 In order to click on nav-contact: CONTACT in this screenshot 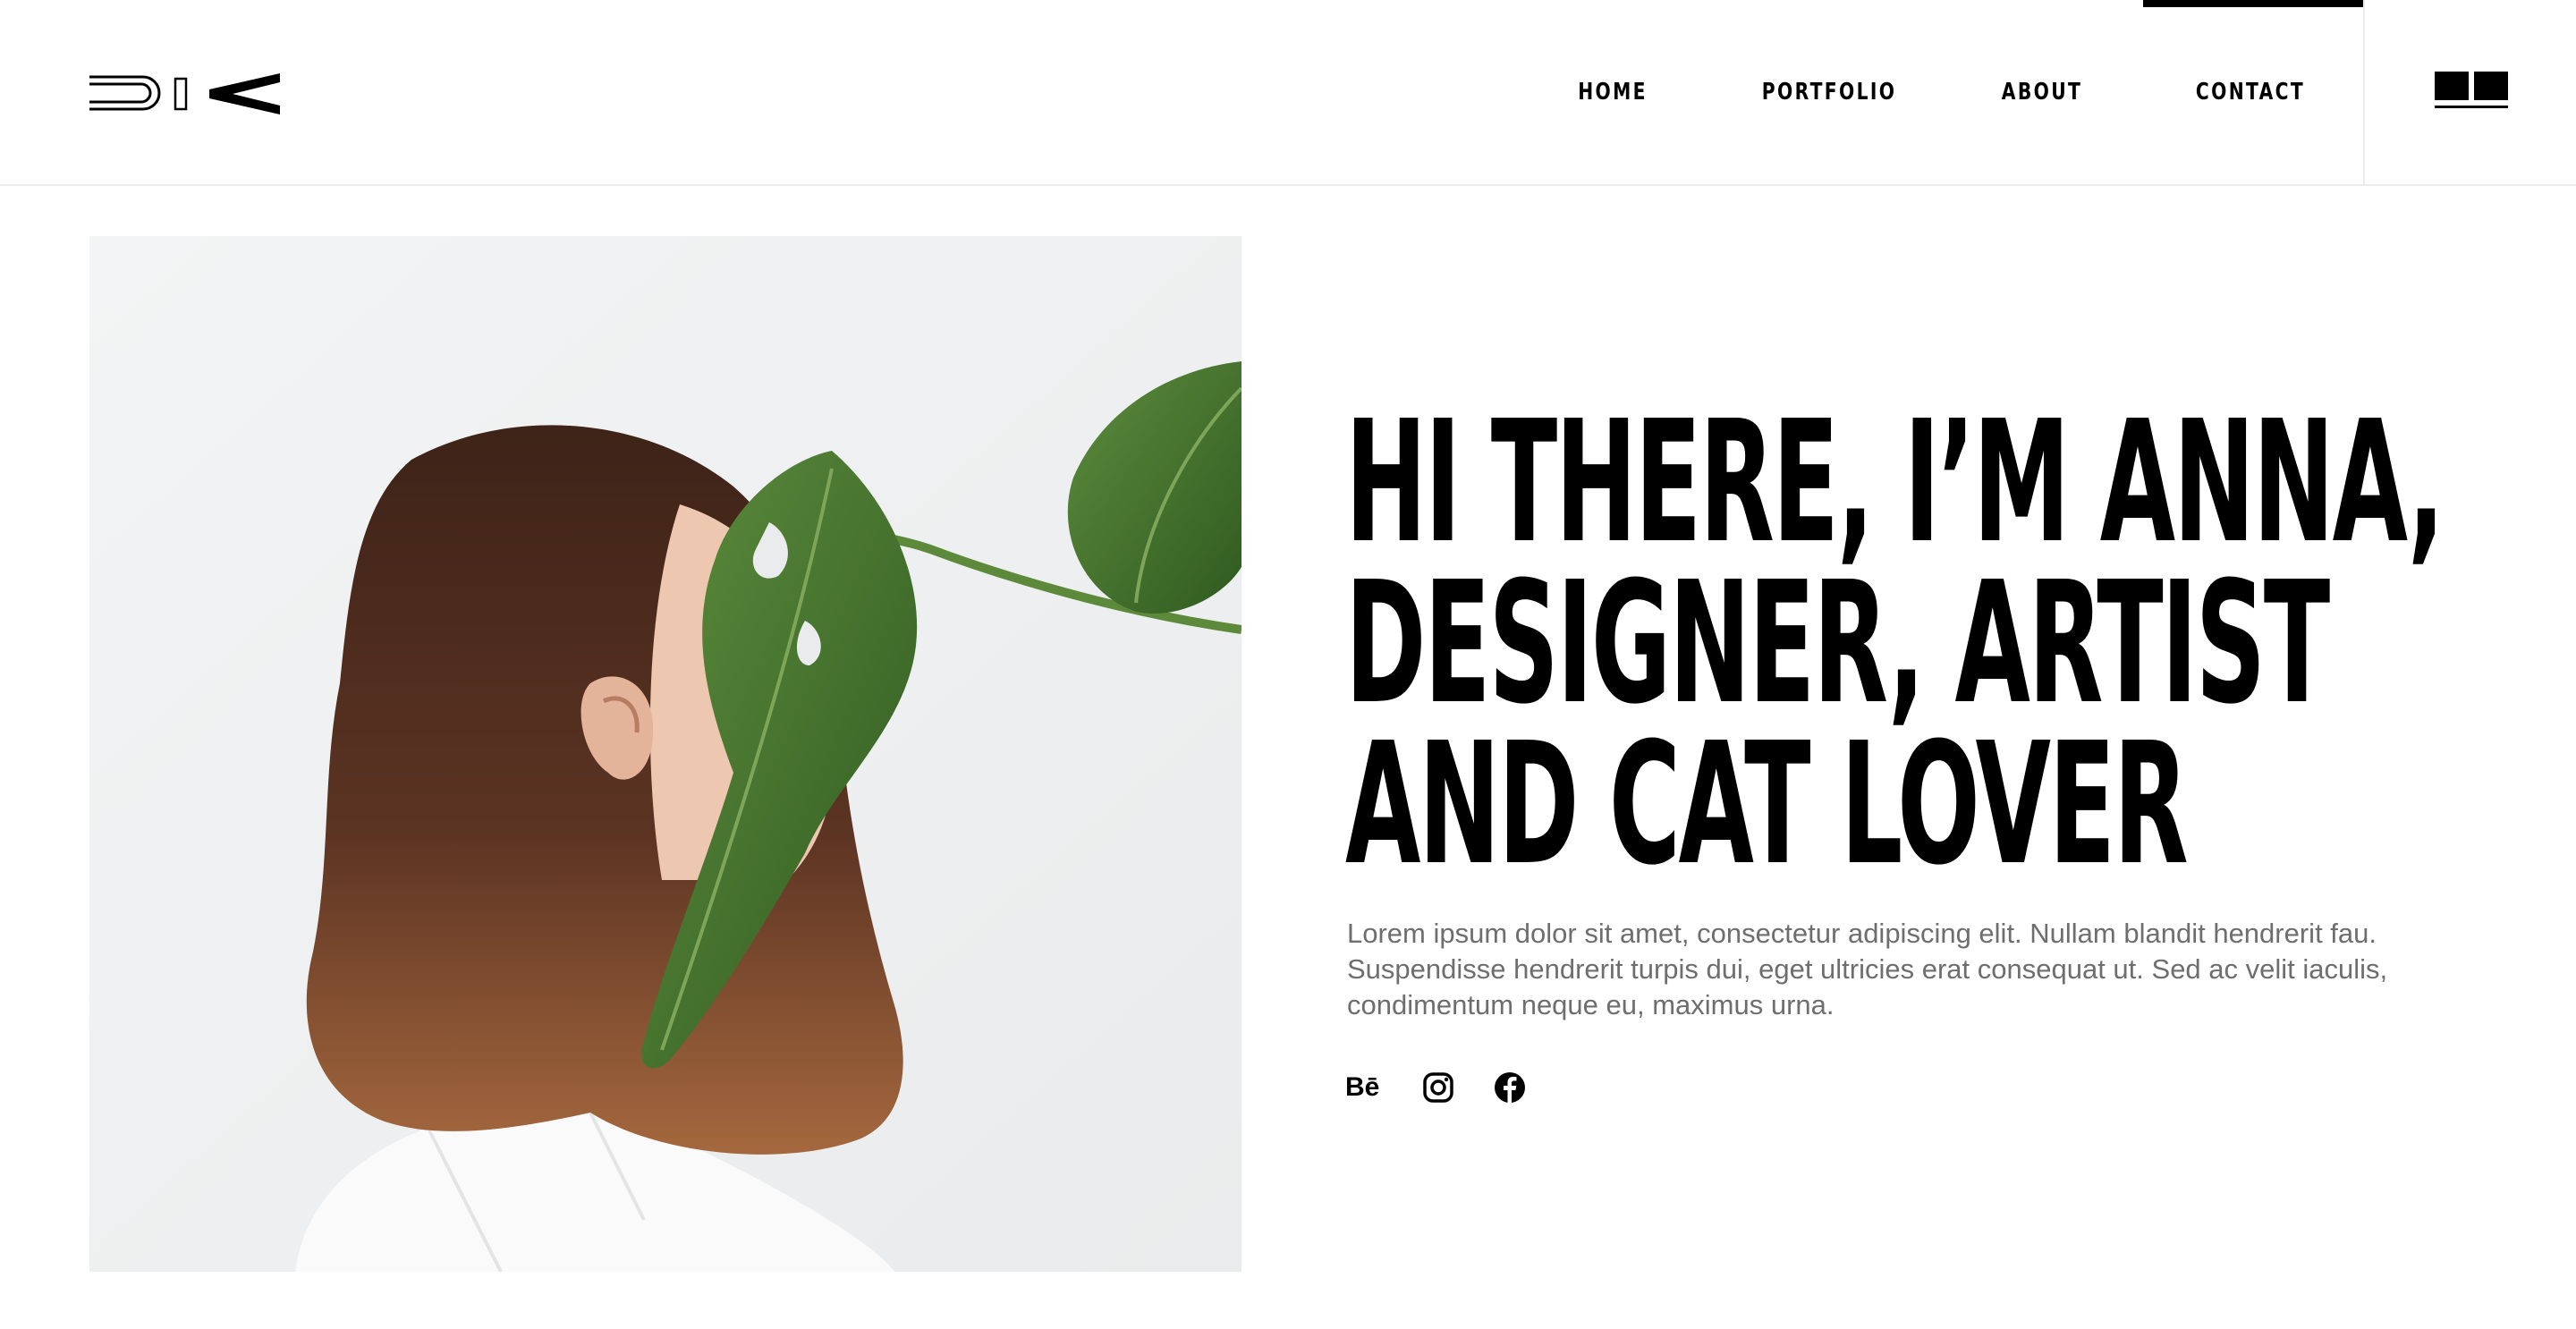, I will do `click(2250, 92)`.